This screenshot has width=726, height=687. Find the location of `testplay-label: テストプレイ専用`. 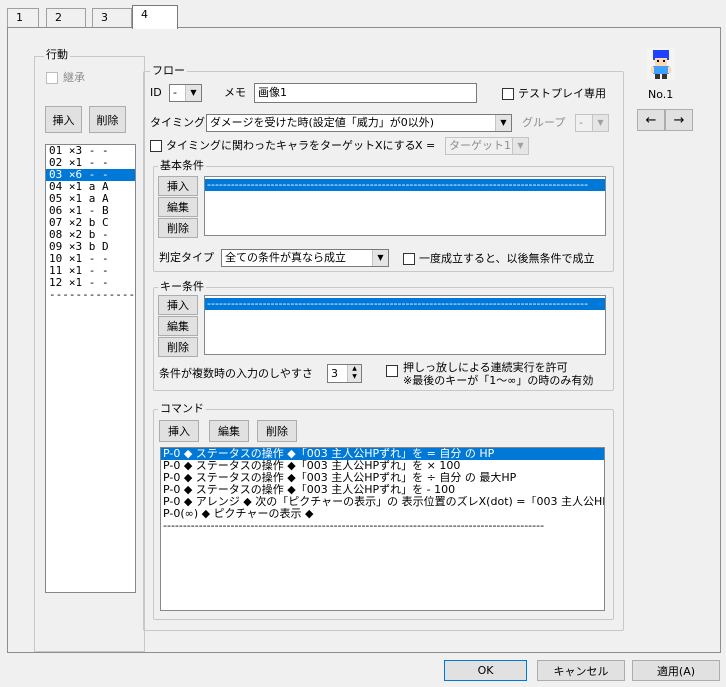

testplay-label: テストプレイ専用 is located at coordinates (562, 93).